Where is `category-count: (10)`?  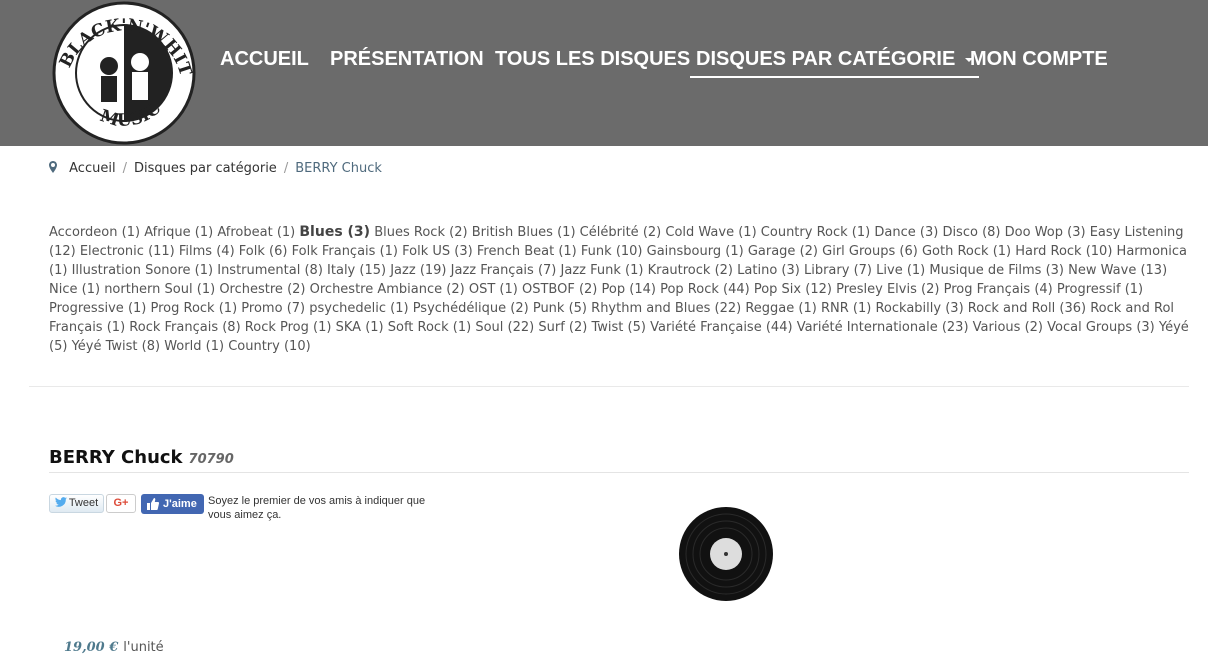 category-count: (10) is located at coordinates (1099, 251).